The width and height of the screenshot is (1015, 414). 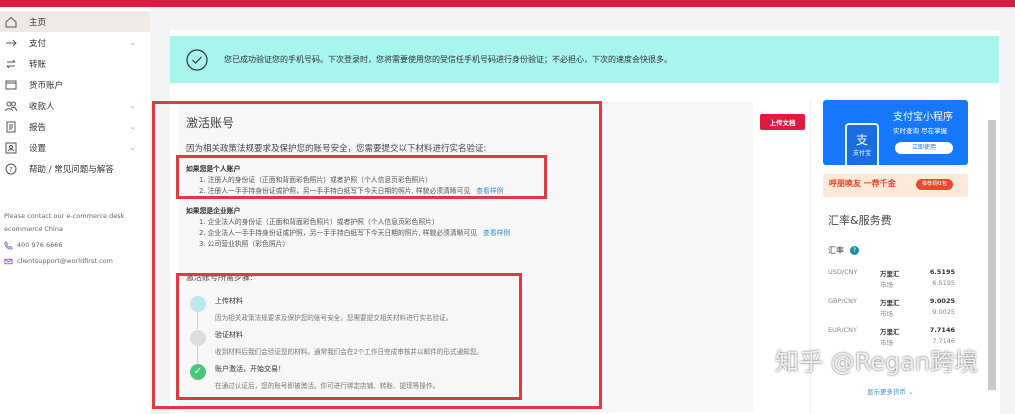 What do you see at coordinates (992, 255) in the screenshot?
I see `scrollbar` at bounding box center [992, 255].